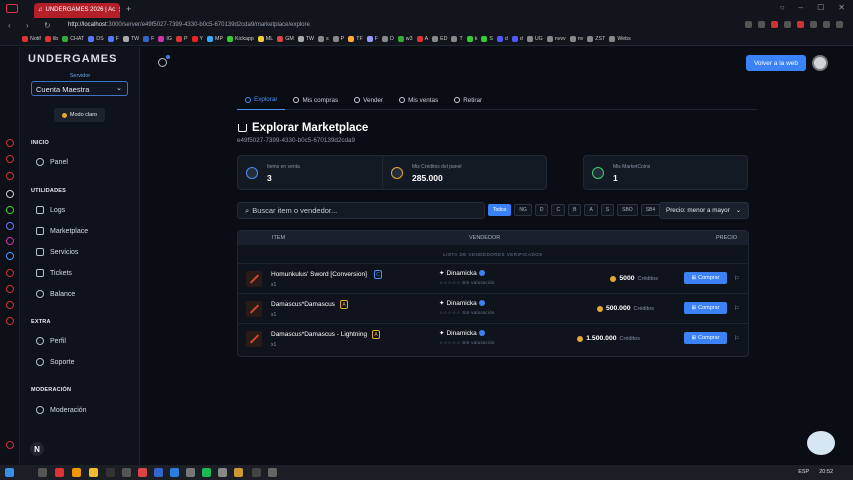 Image resolution: width=853 pixels, height=480 pixels. What do you see at coordinates (558, 210) in the screenshot?
I see `filter-chip: C` at bounding box center [558, 210].